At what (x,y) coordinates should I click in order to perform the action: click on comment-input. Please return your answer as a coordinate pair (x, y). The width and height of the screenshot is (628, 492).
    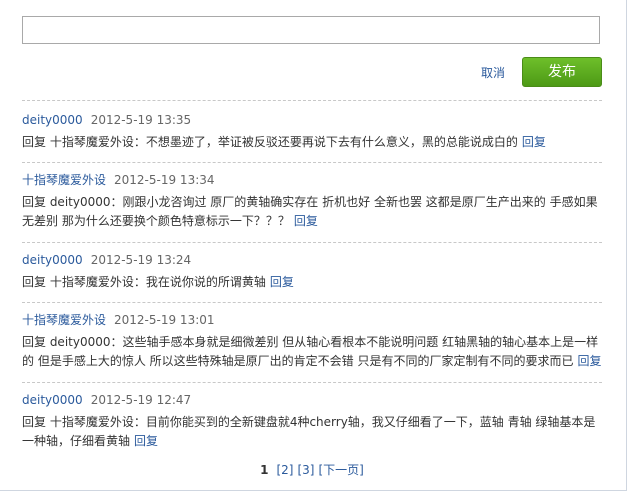
    Looking at the image, I should click on (311, 30).